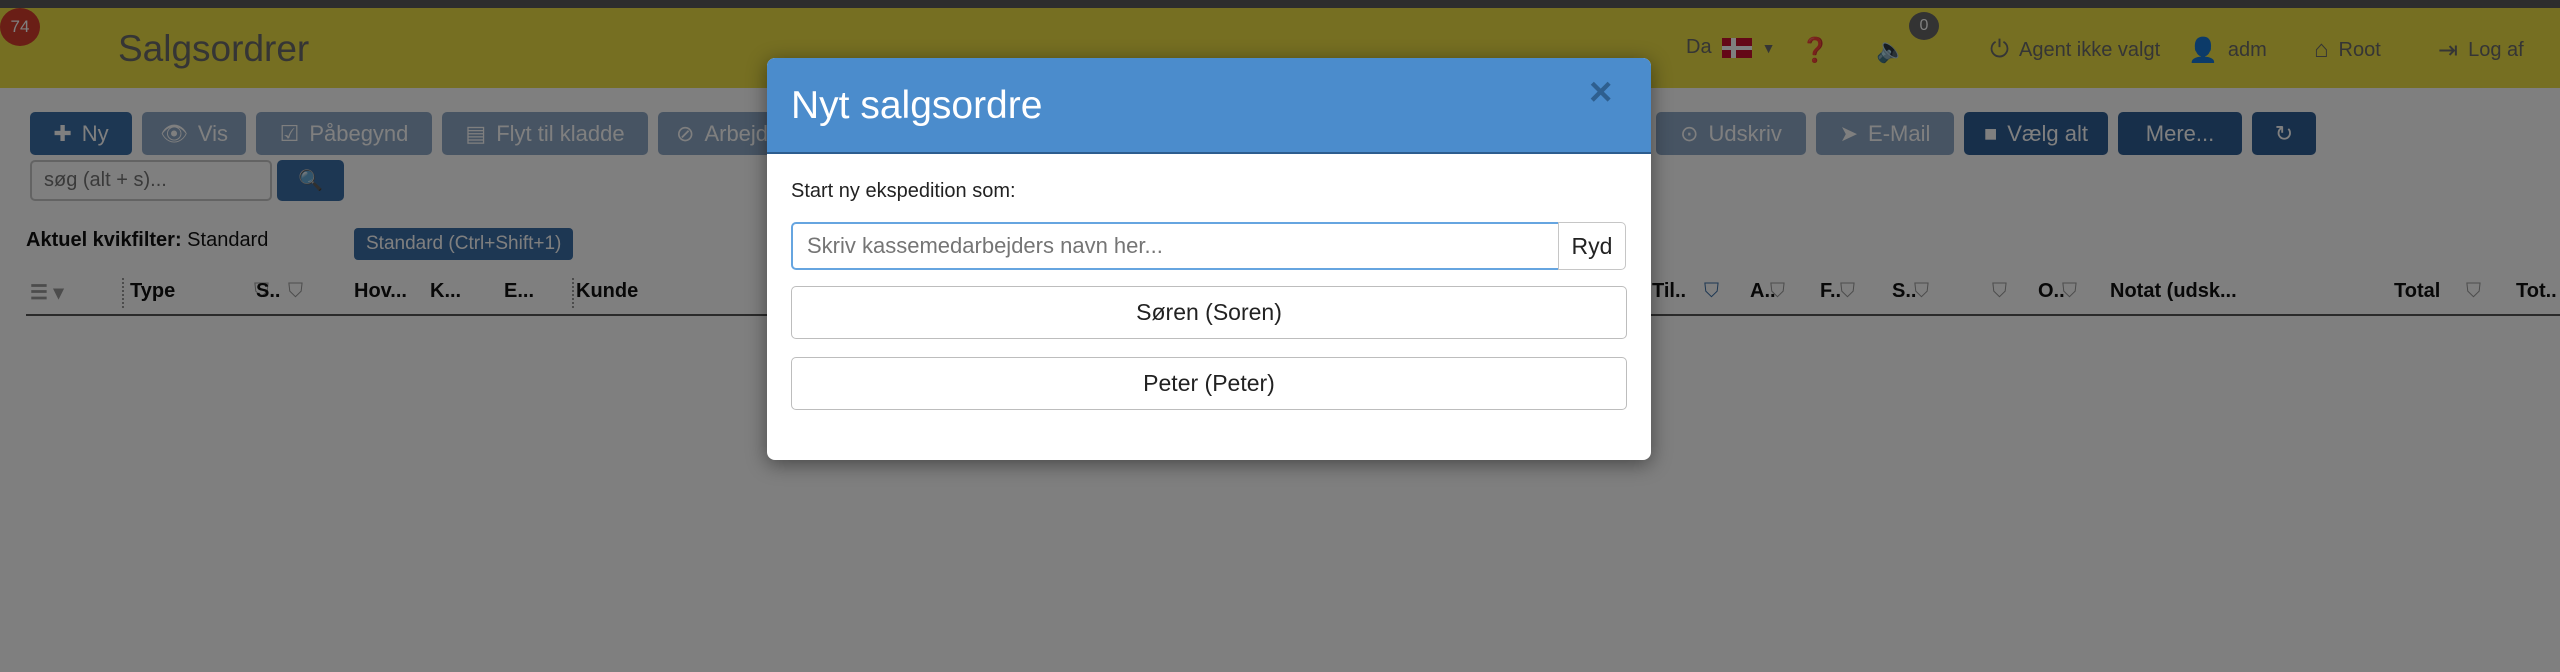 Image resolution: width=2560 pixels, height=672 pixels. Describe the element at coordinates (1209, 106) in the screenshot. I see `dialog-header: Nyt salgsordre ×` at that location.